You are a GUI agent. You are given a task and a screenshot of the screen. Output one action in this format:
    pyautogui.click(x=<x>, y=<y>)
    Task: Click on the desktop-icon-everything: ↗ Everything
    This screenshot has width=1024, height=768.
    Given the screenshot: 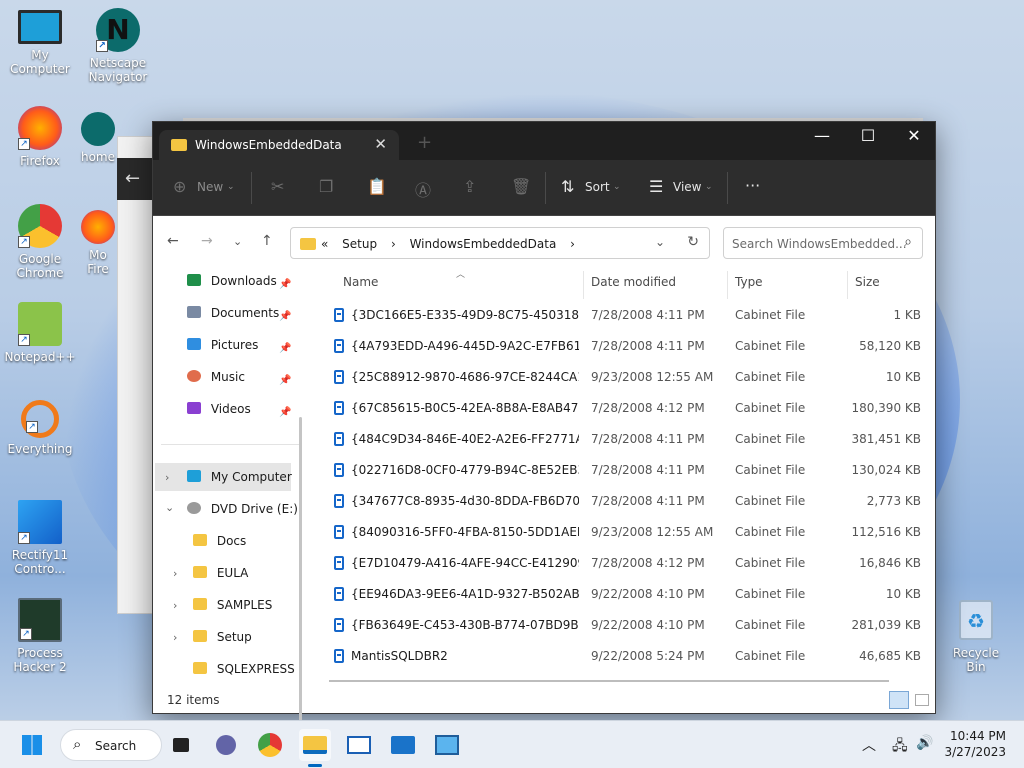 What is the action you would take?
    pyautogui.click(x=40, y=428)
    